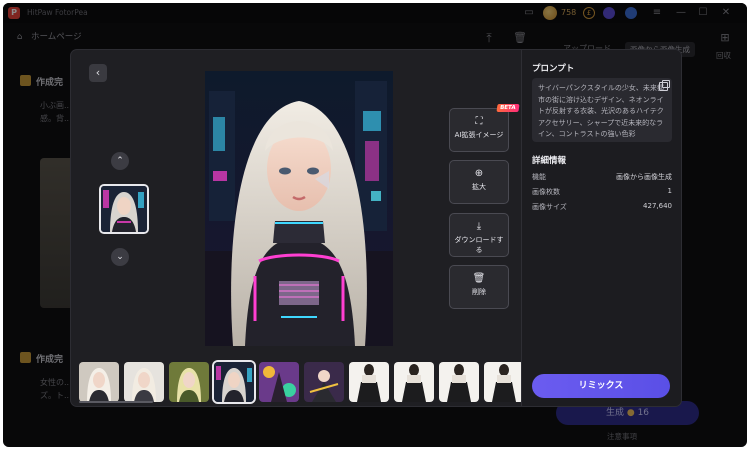  What do you see at coordinates (479, 130) in the screenshot?
I see `ai-expand-button: ⛶ AI拡張イメージ` at bounding box center [479, 130].